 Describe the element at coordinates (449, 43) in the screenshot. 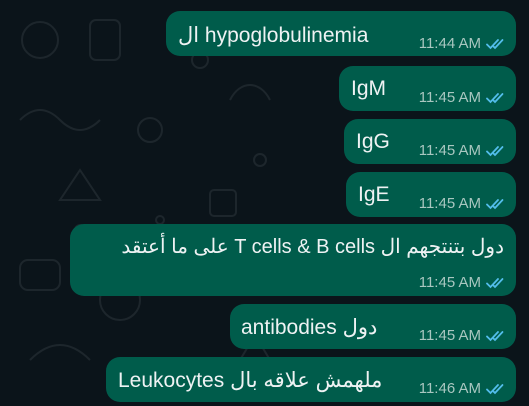

I see `message-time: 11:44 AM` at that location.